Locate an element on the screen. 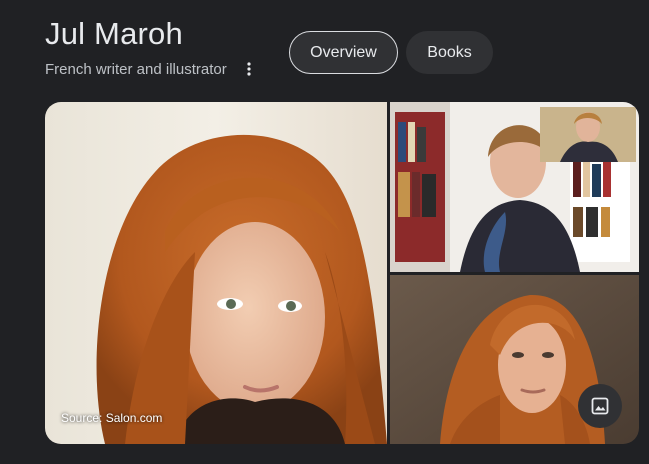  more-vert-icon is located at coordinates (249, 69).